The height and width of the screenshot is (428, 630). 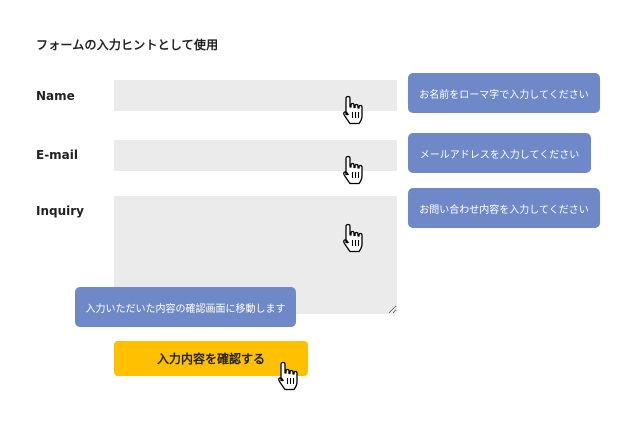 I want to click on email-label: E-mail, so click(x=57, y=155).